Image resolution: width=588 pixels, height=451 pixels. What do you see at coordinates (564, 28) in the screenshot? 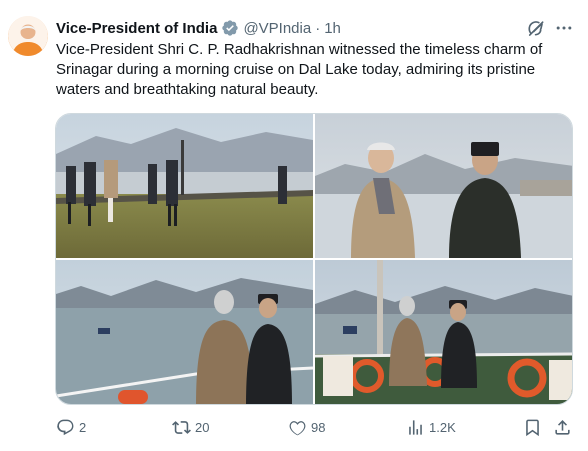
I see `more-options-icon` at bounding box center [564, 28].